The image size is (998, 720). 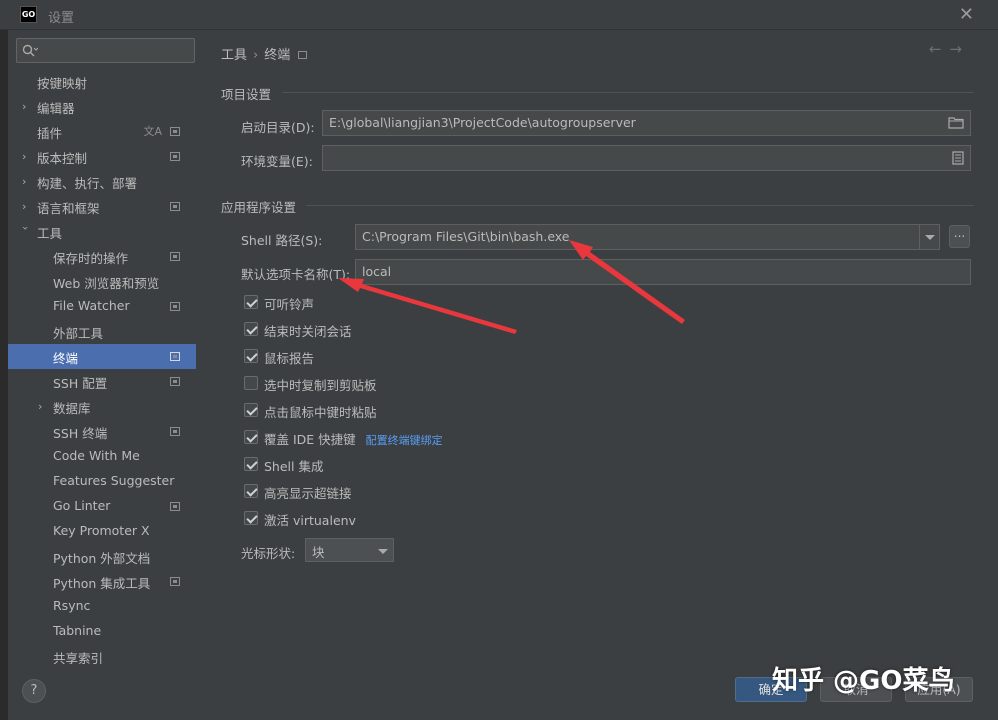 What do you see at coordinates (958, 158) in the screenshot?
I see `document-icon` at bounding box center [958, 158].